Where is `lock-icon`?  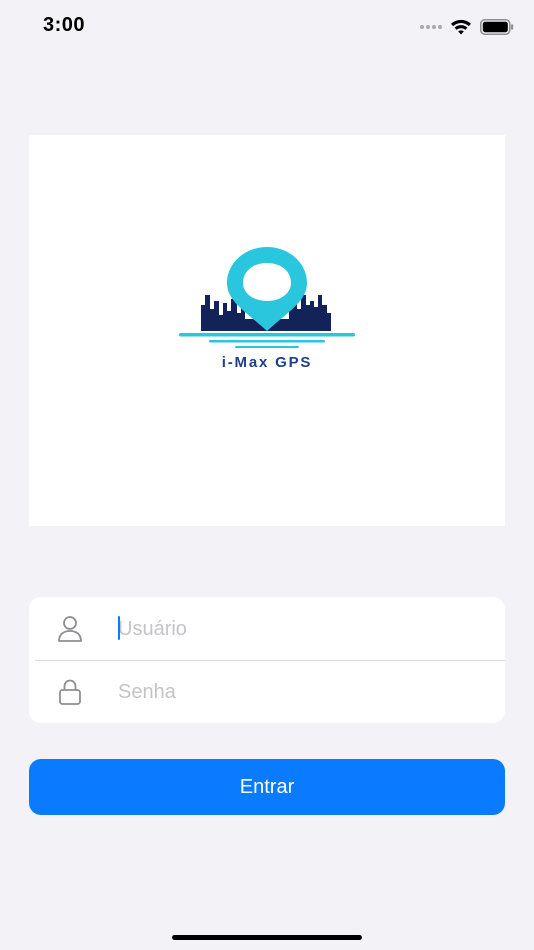 lock-icon is located at coordinates (70, 692).